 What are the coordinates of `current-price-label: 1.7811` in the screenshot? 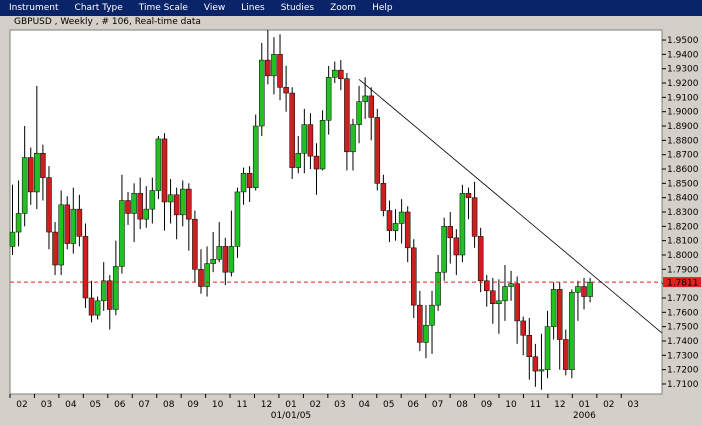 It's located at (683, 284).